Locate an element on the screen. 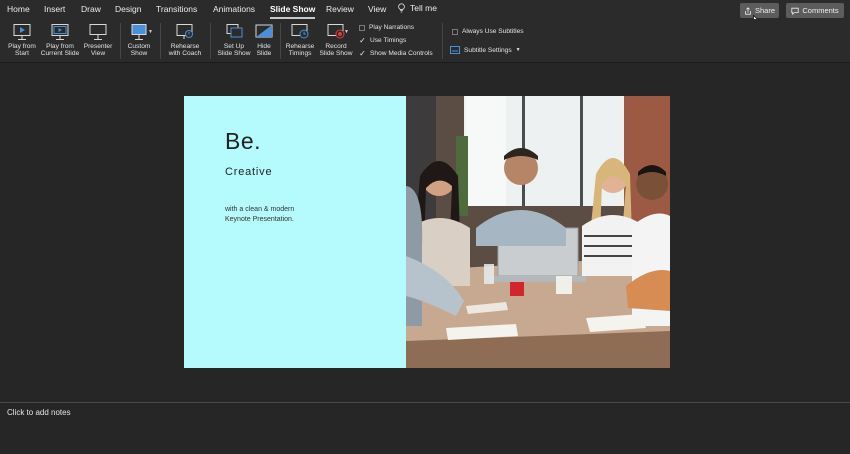 Image resolution: width=850 pixels, height=454 pixels. share-label: Share is located at coordinates (764, 10).